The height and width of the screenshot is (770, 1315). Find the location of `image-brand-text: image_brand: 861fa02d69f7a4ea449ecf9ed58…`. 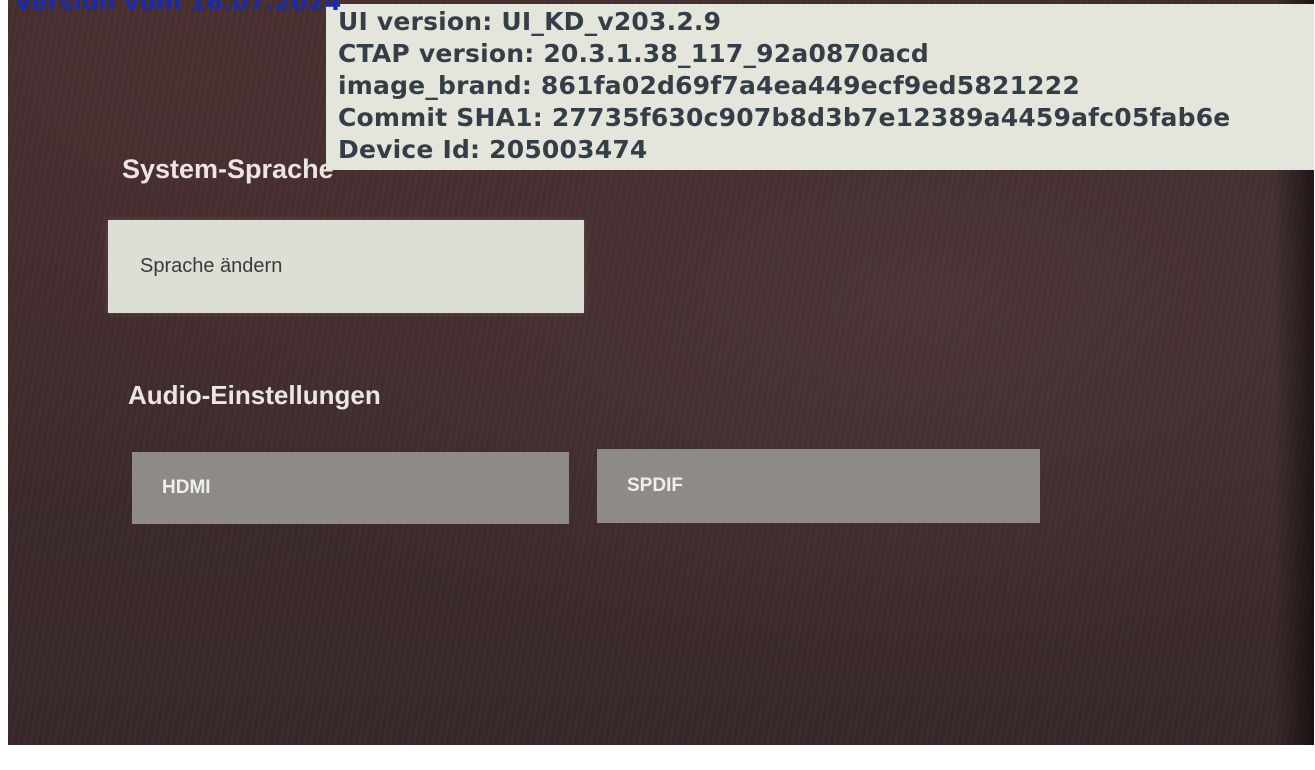

image-brand-text: image_brand: 861fa02d69f7a4ea449ecf9ed58… is located at coordinates (709, 85).